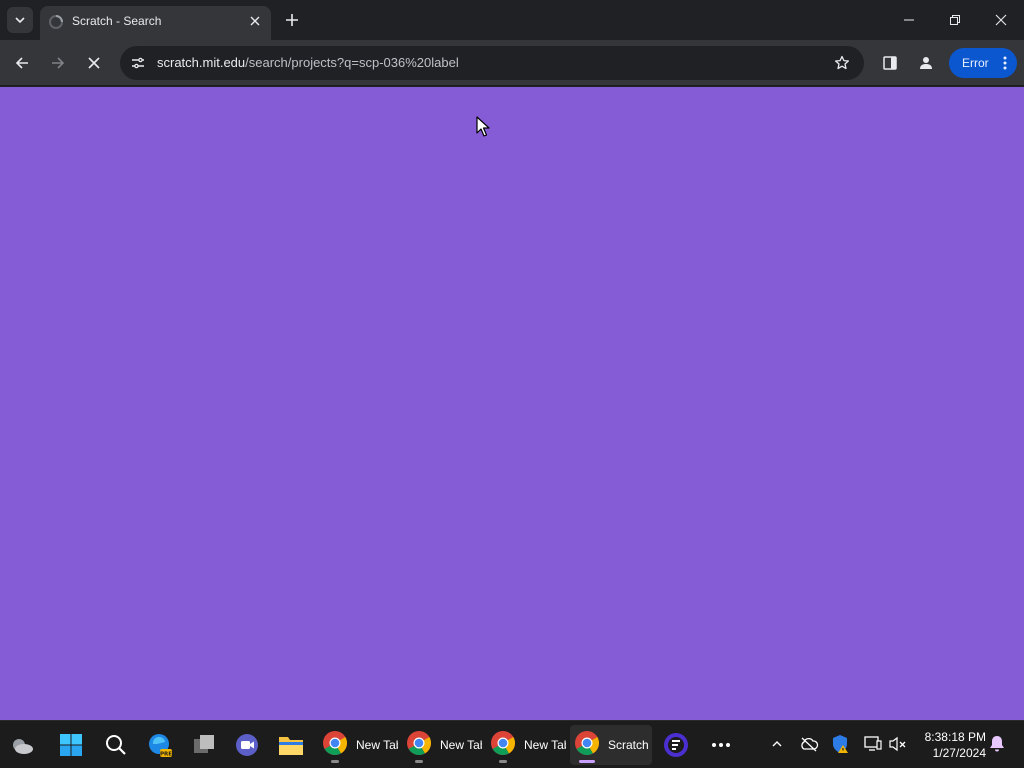 Image resolution: width=1024 pixels, height=768 pixels. I want to click on tab-search-button, so click(20, 20).